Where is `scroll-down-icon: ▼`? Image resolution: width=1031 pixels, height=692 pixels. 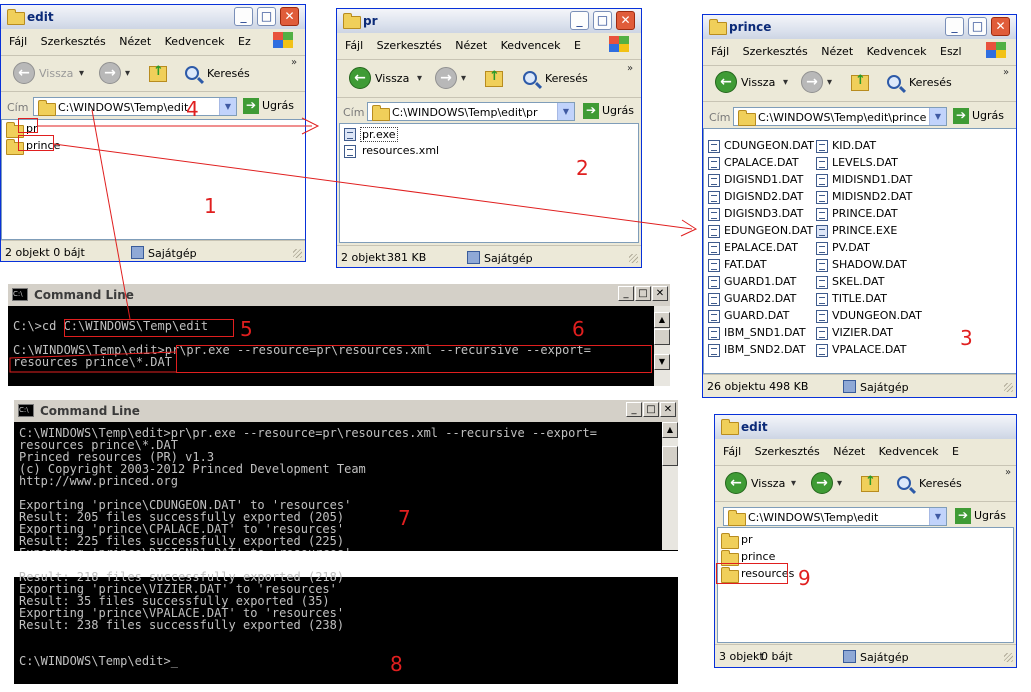 scroll-down-icon: ▼ is located at coordinates (662, 362).